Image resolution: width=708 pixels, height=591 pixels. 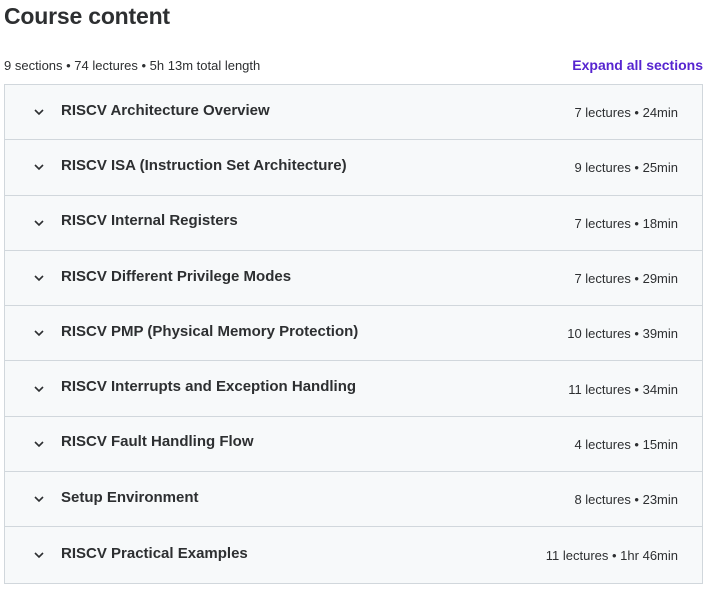 What do you see at coordinates (626, 500) in the screenshot?
I see `section-info: 8 lectures • 23min` at bounding box center [626, 500].